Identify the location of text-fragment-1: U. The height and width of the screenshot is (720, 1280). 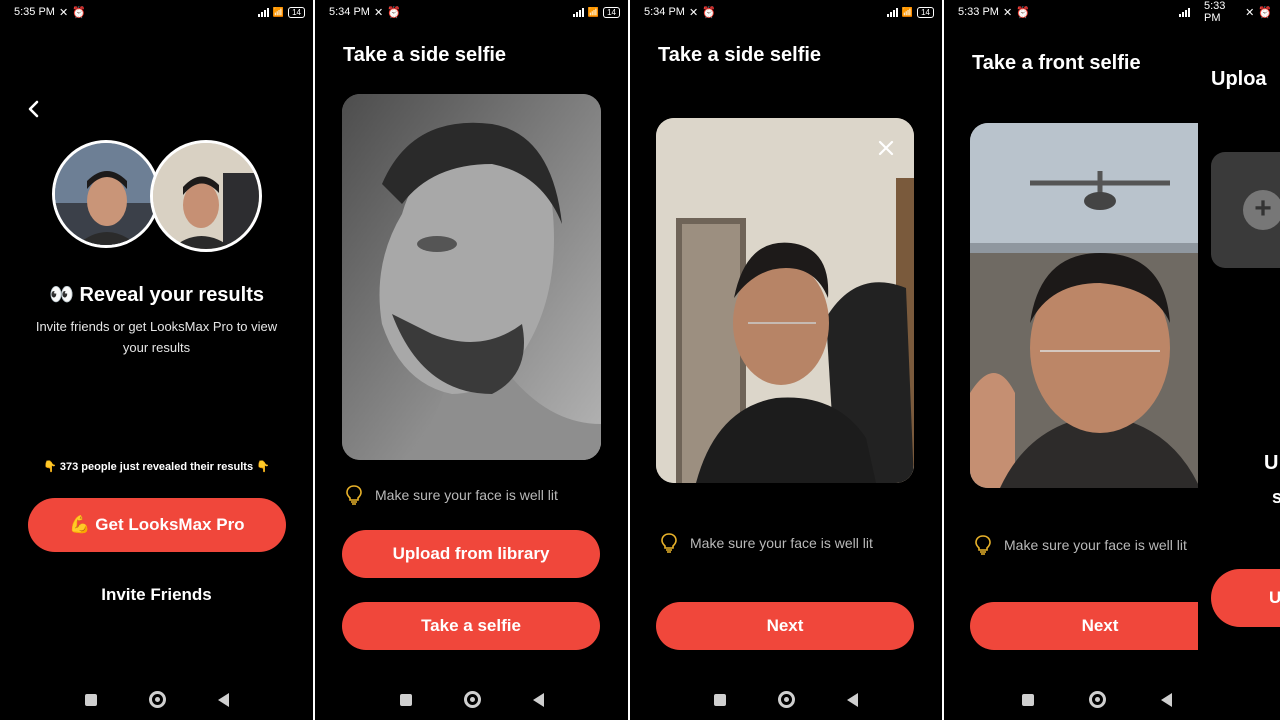
(1271, 463).